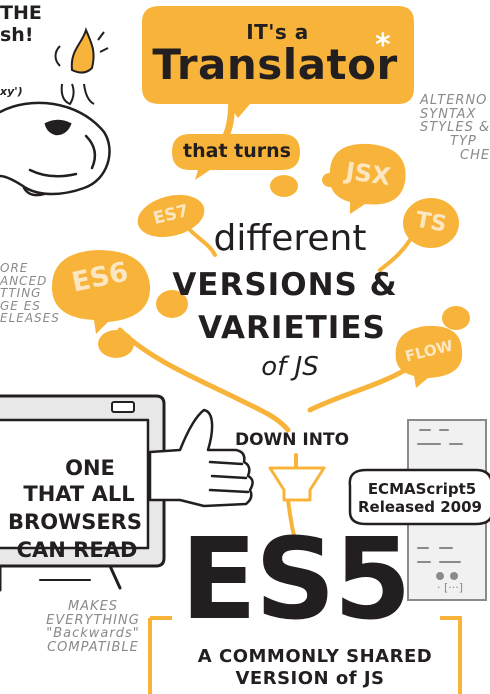  What do you see at coordinates (75, 522) in the screenshot?
I see `screen-text-line-3: BROWSERS` at bounding box center [75, 522].